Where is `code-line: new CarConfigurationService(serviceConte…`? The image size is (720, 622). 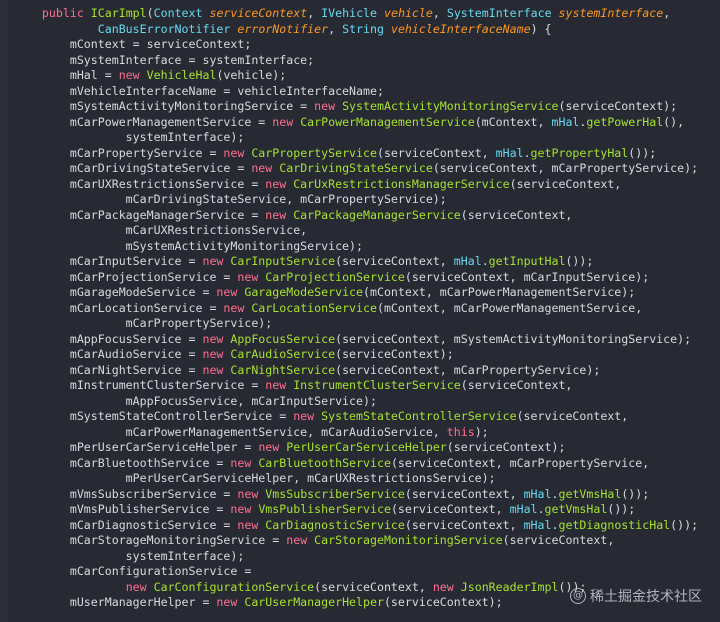
code-line: new CarConfigurationService(serviceConte… is located at coordinates (300, 587).